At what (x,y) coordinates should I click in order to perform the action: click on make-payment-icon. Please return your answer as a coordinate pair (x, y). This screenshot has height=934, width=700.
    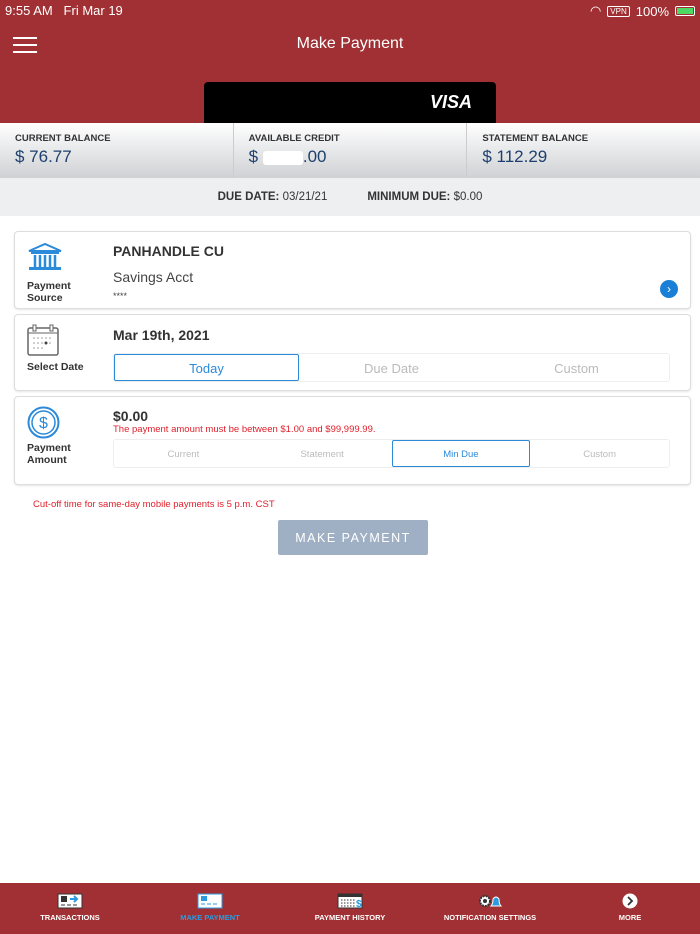
    Looking at the image, I should click on (210, 901).